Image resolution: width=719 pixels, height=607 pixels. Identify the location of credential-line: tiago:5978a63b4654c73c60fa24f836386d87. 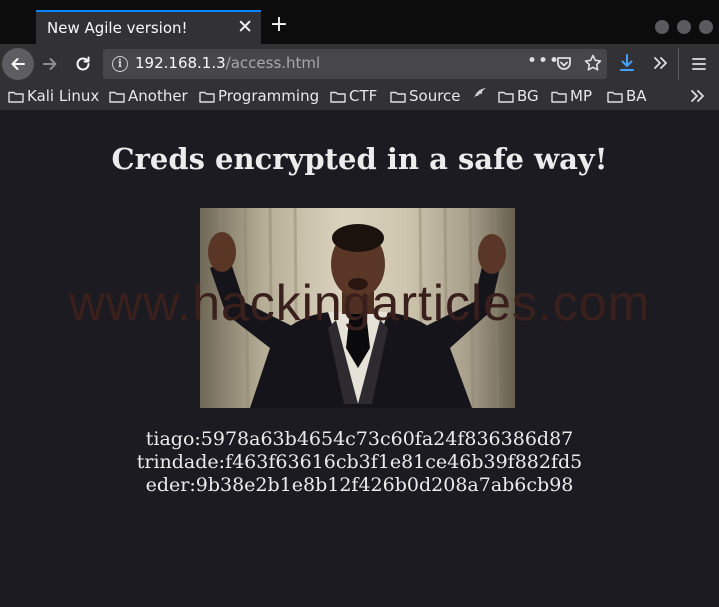
(359, 439).